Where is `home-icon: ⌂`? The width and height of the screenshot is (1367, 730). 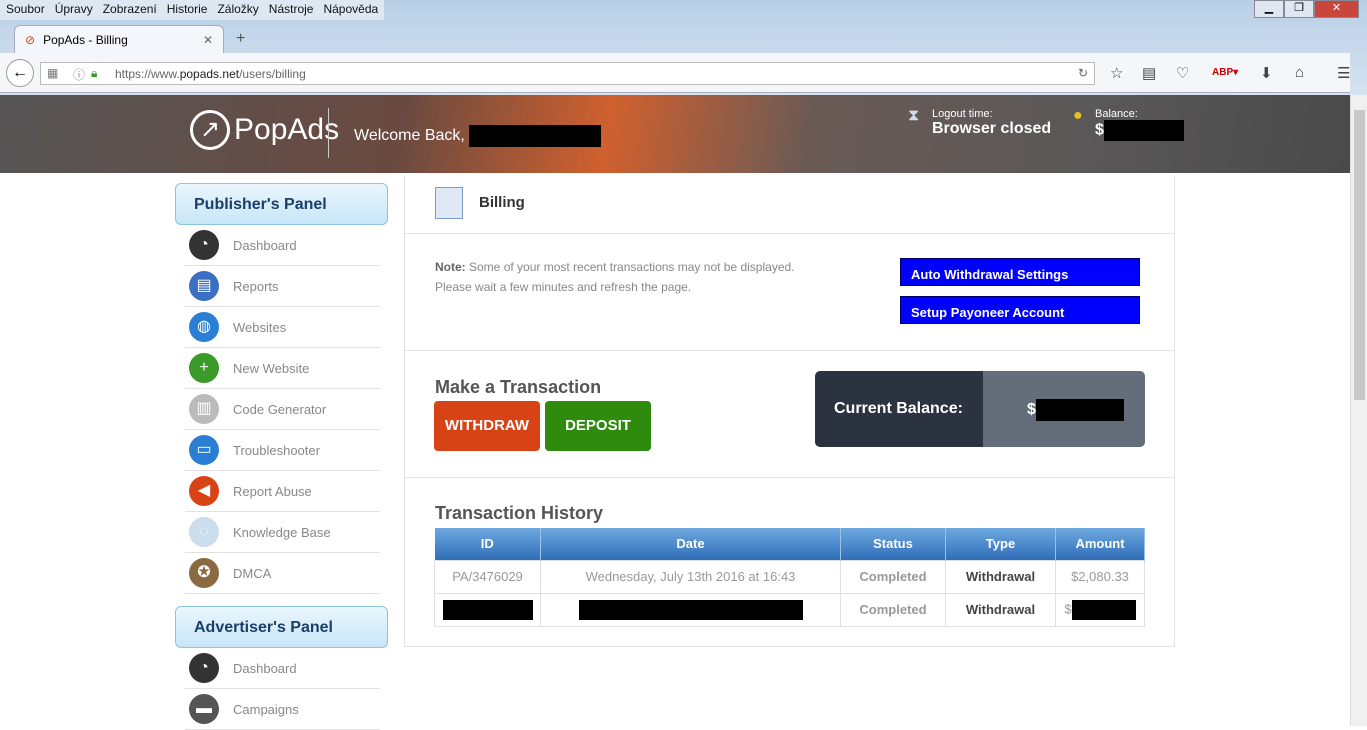 home-icon: ⌂ is located at coordinates (1299, 72).